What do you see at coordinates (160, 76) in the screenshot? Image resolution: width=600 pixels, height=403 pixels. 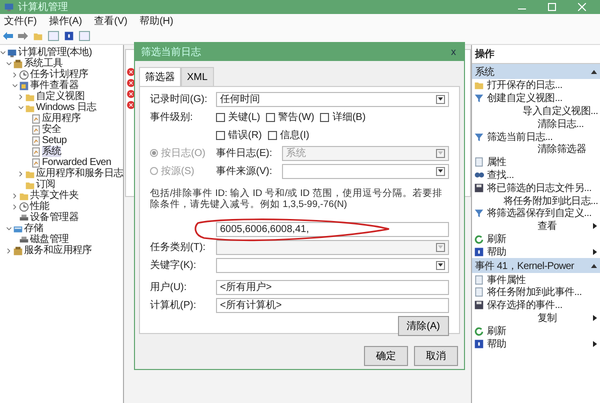 I see `tab: 筛选器` at bounding box center [160, 76].